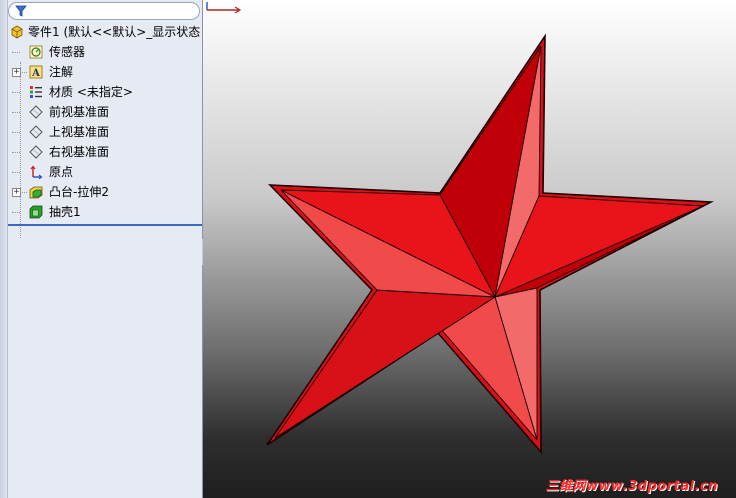 Image resolution: width=736 pixels, height=498 pixels. Describe the element at coordinates (79, 152) in the screenshot. I see `tree-item-label: 右视基准面` at that location.